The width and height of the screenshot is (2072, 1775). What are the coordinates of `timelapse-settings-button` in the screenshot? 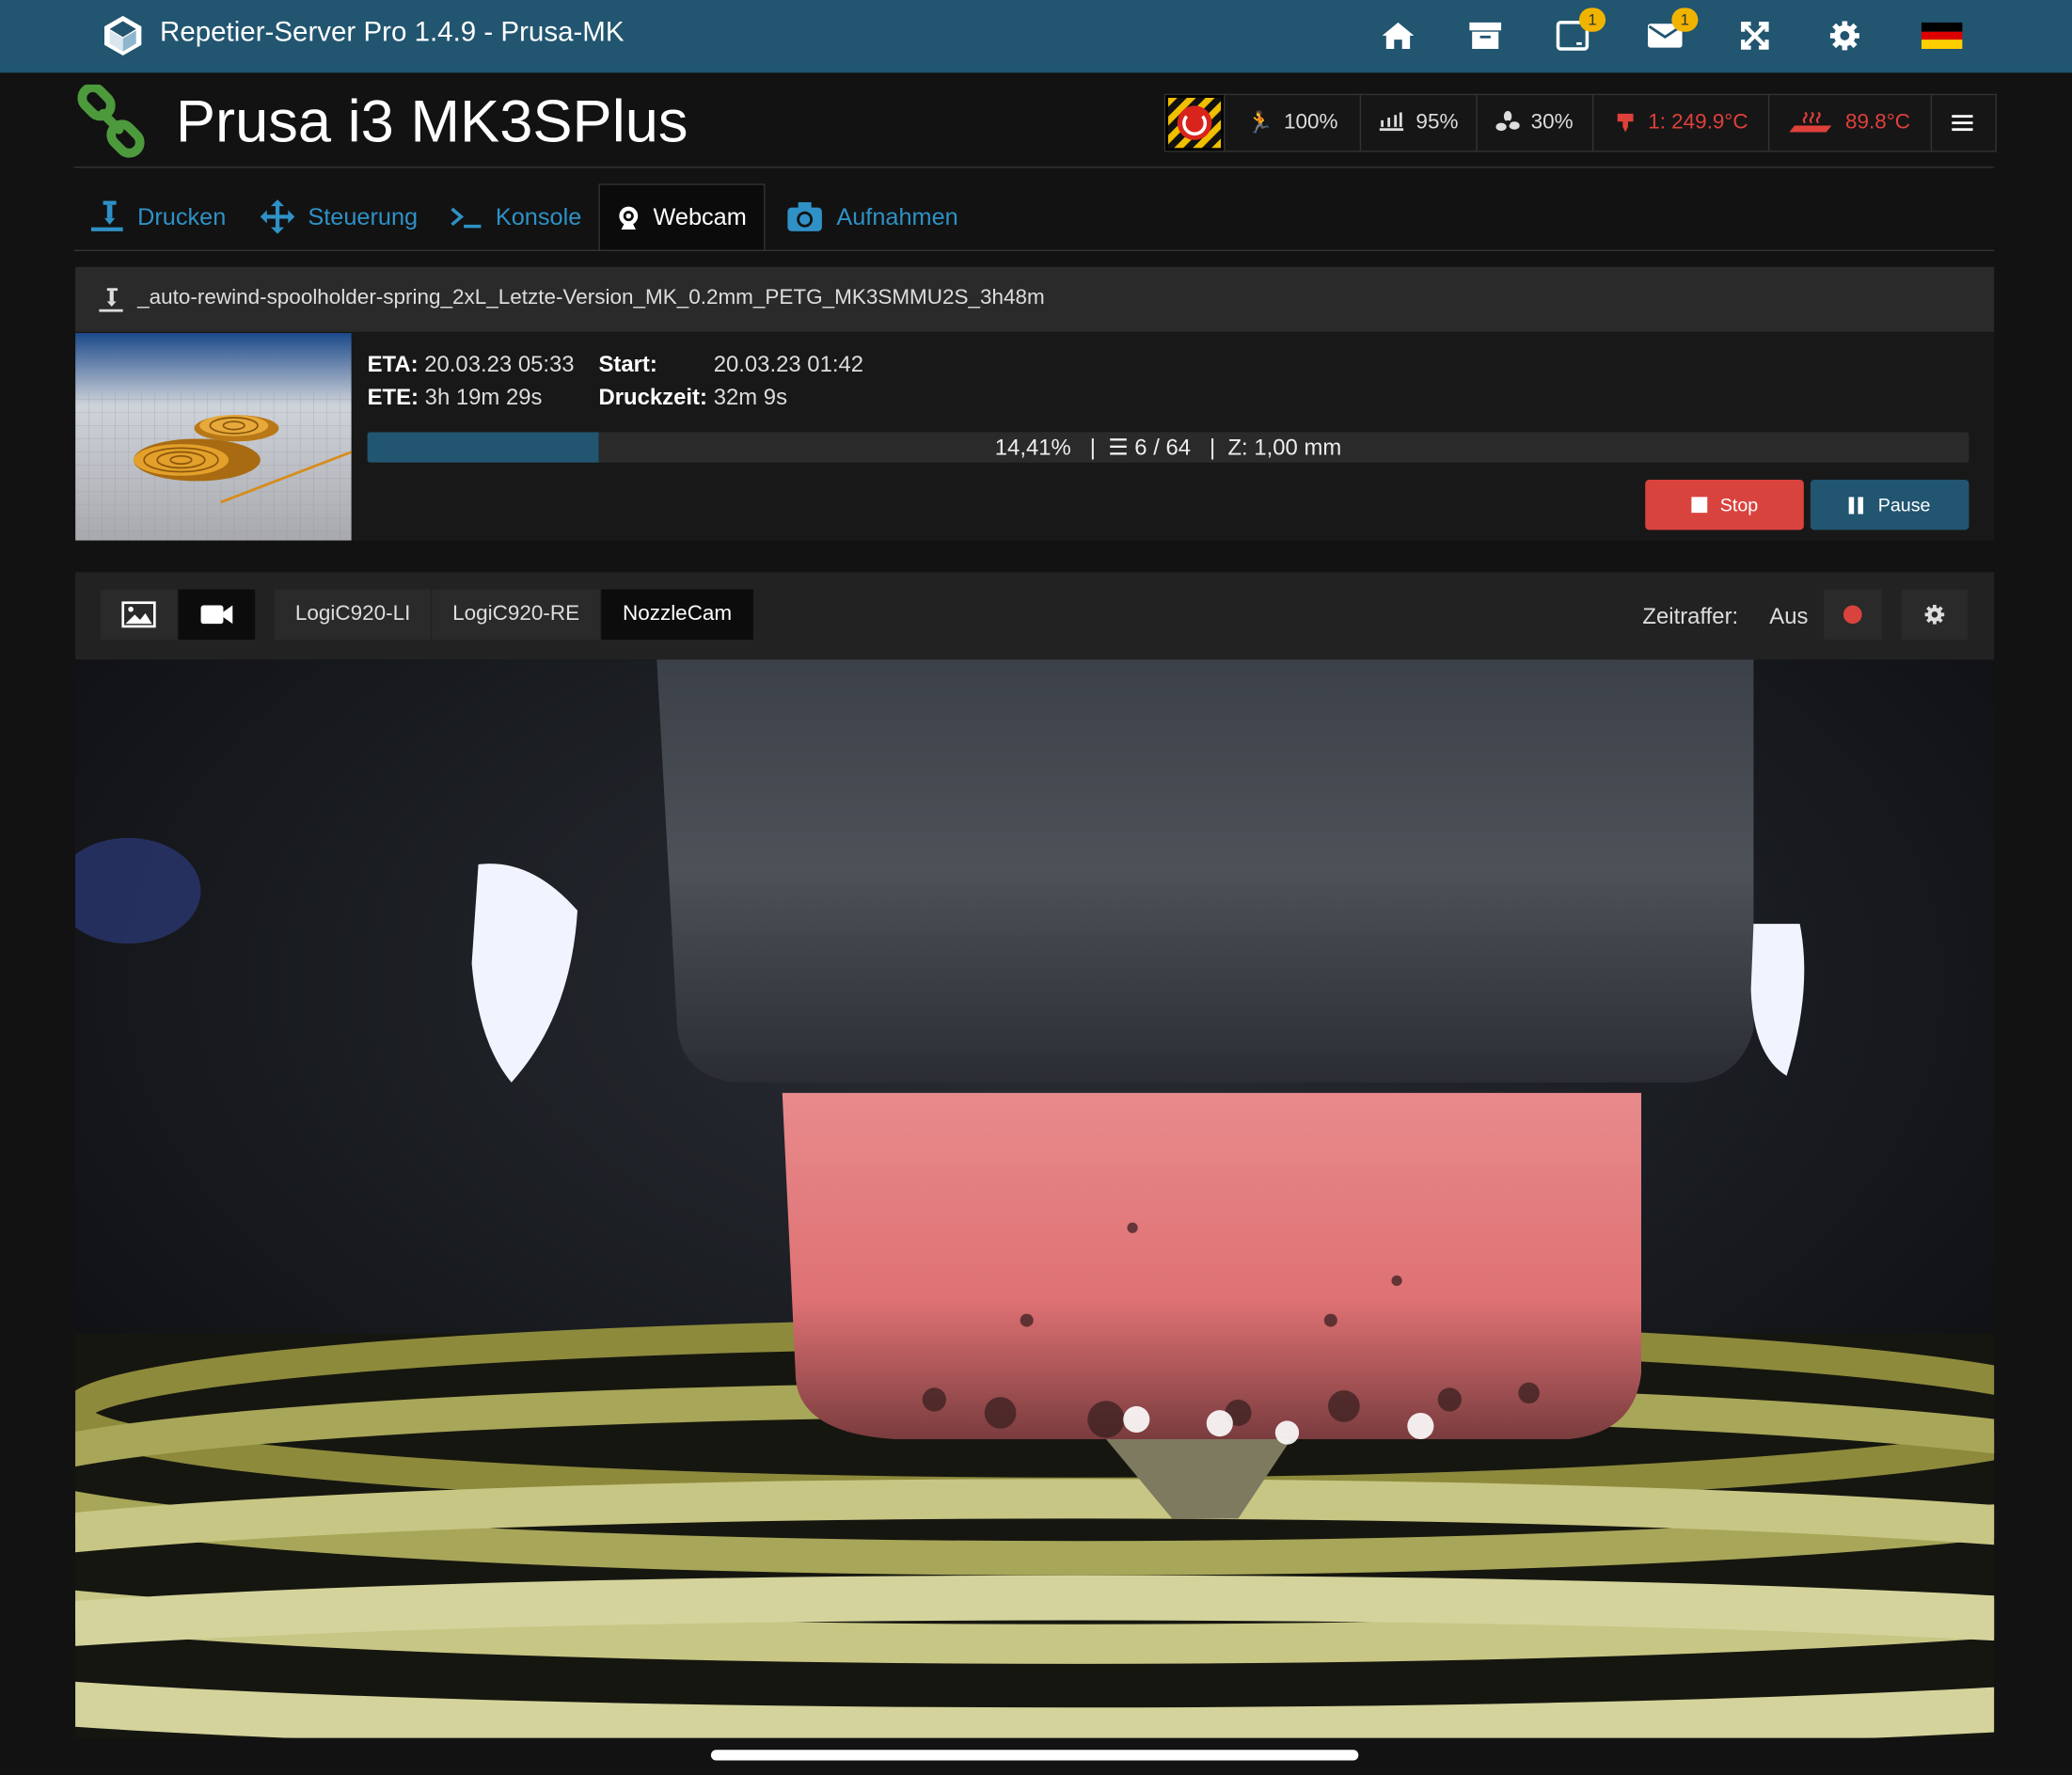 It's located at (1935, 615).